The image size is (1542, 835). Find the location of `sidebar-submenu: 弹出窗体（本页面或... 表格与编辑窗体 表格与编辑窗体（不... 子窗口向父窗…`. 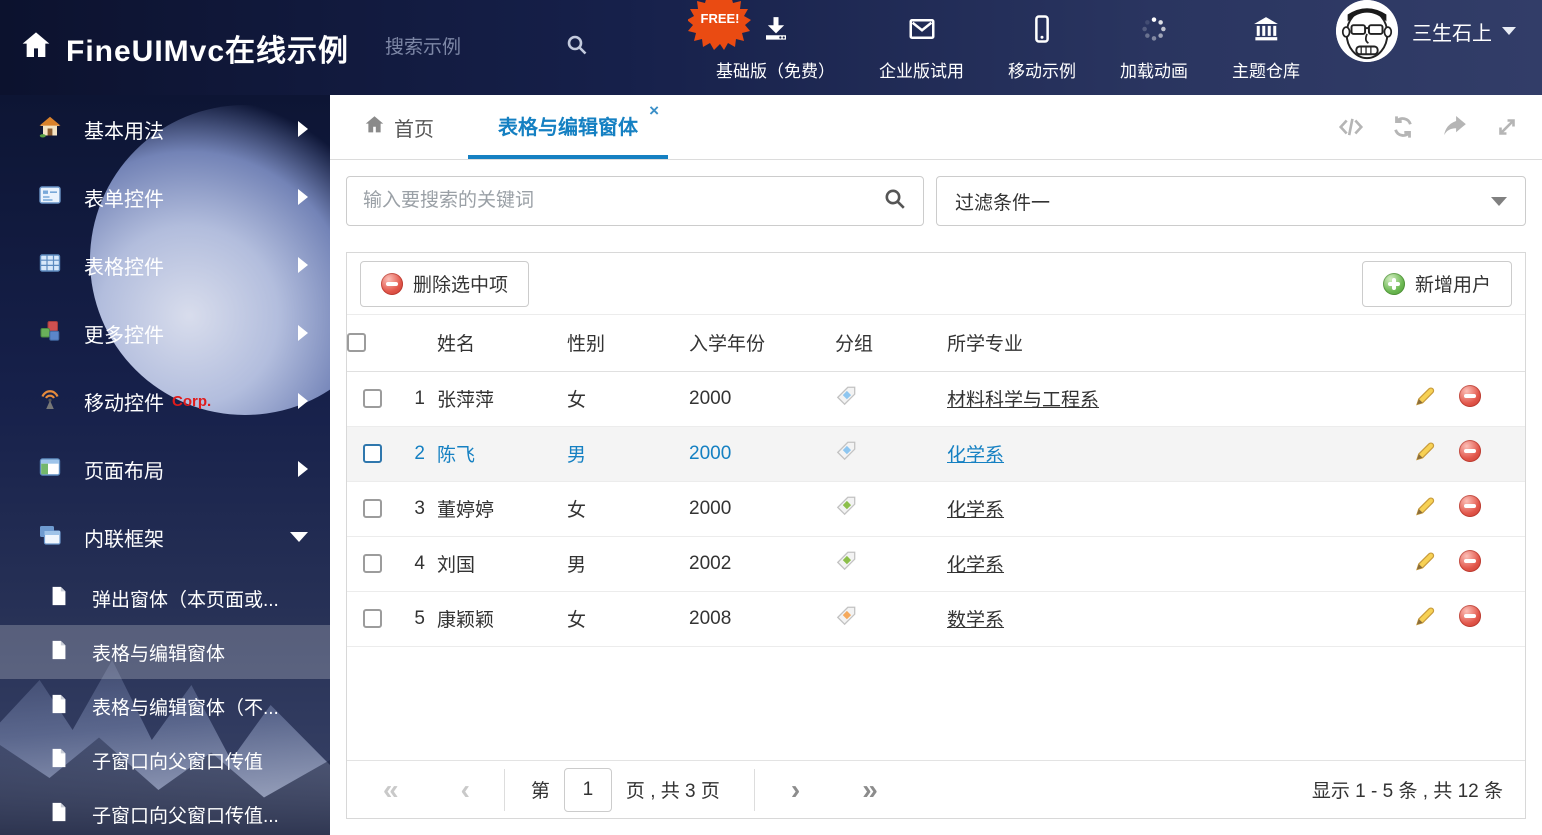

sidebar-submenu: 弹出窗体（本页面或... 表格与编辑窗体 表格与编辑窗体（不... 子窗口向父窗… is located at coordinates (165, 703).